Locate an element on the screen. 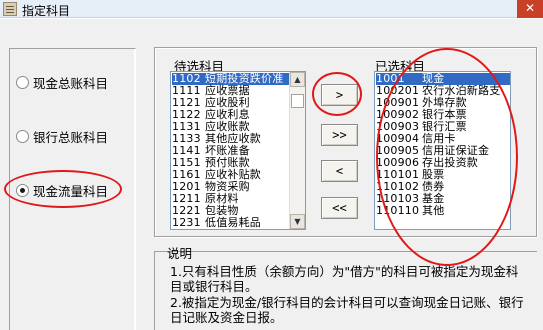 The image size is (543, 330). window-titlebar: 指定科目 ✕ is located at coordinates (271, 9).